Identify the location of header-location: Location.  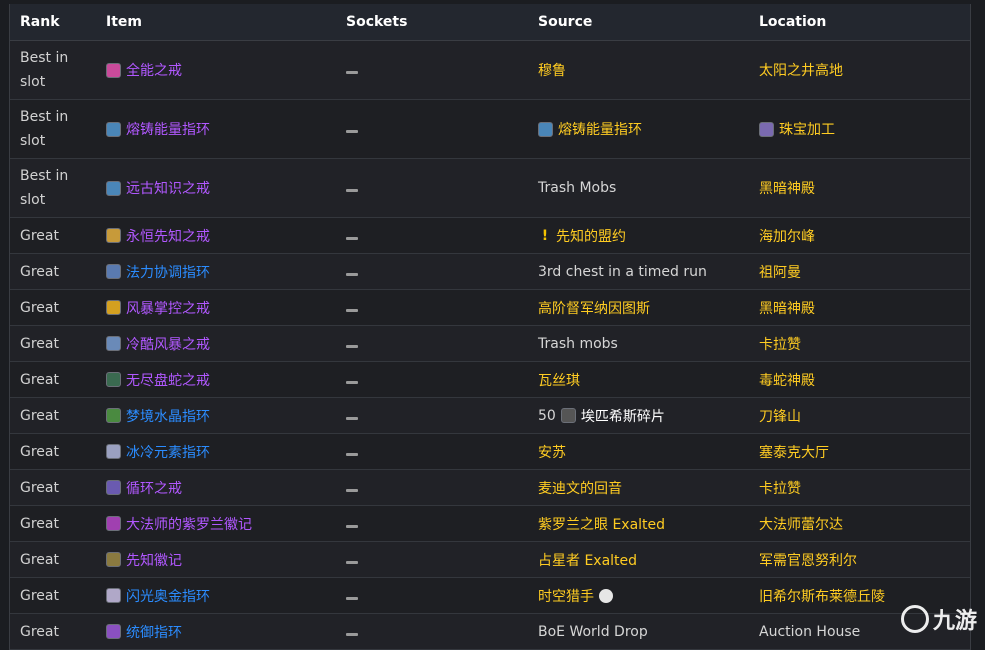
(864, 22).